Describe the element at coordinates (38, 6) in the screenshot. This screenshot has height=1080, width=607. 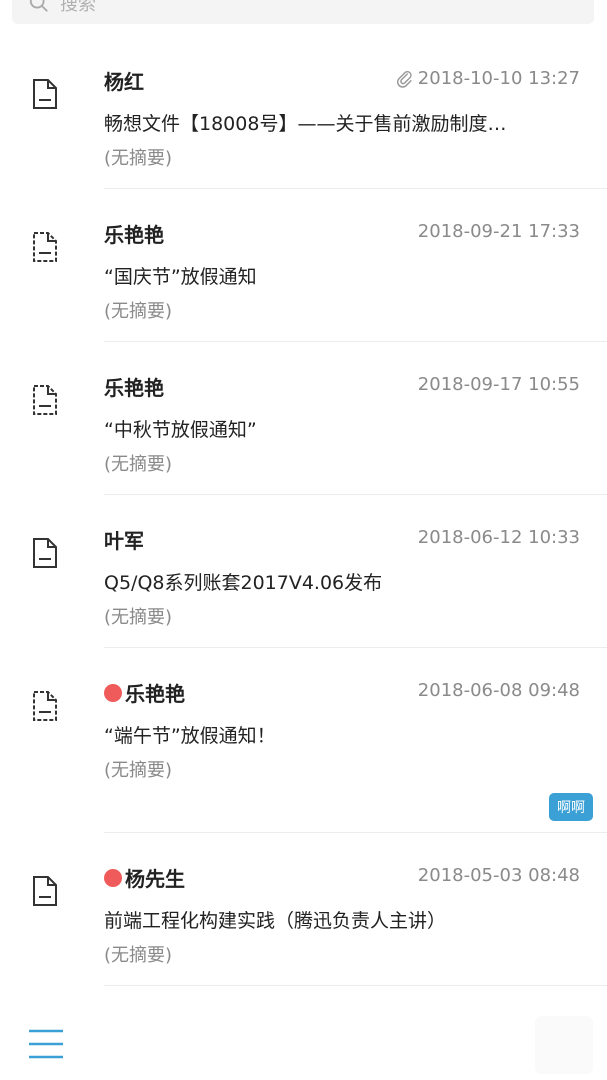
I see `search-icon` at that location.